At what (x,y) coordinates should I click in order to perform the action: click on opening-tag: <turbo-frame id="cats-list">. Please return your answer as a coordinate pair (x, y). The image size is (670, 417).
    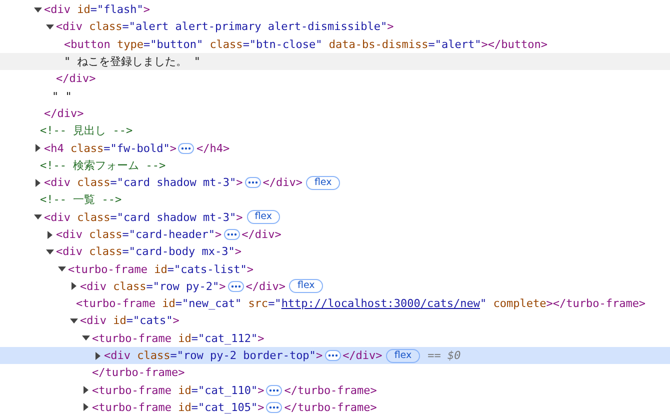
    Looking at the image, I should click on (161, 269).